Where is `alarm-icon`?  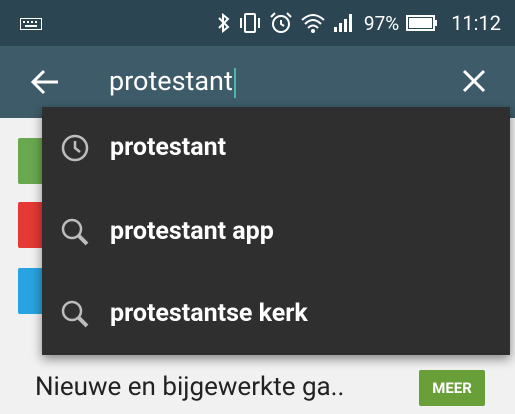
alarm-icon is located at coordinates (281, 22).